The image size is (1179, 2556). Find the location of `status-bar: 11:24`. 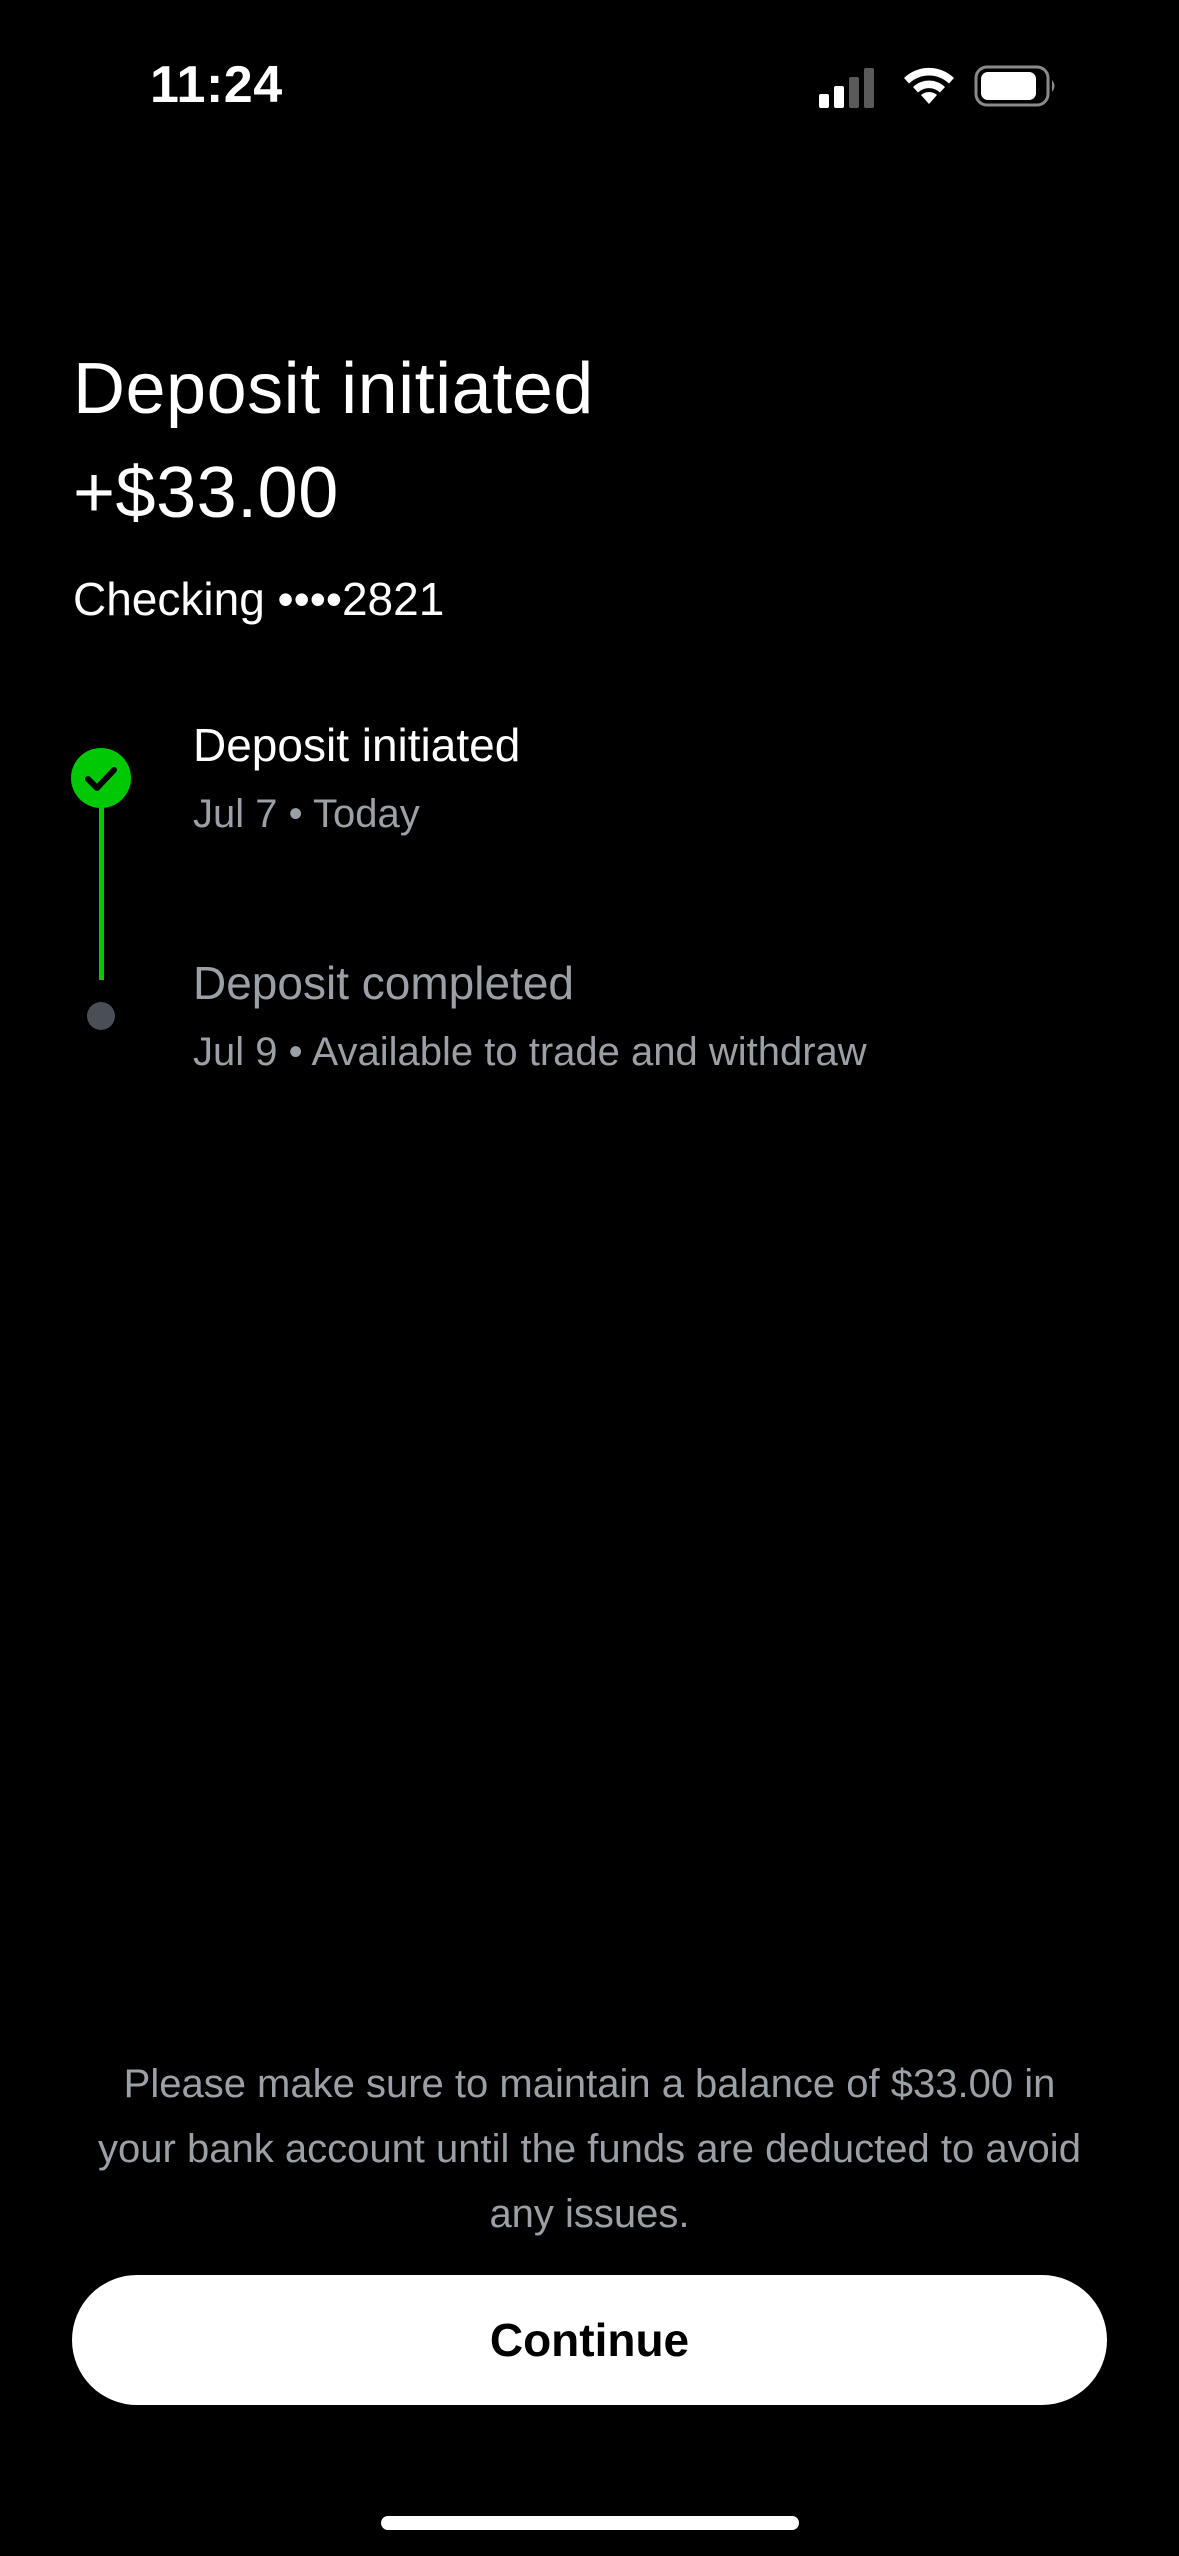

status-bar: 11:24 is located at coordinates (589, 80).